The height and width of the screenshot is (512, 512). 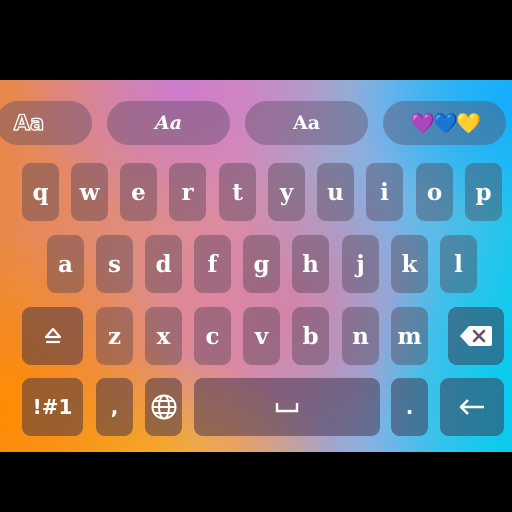 I want to click on key-b: b, so click(x=310, y=336).